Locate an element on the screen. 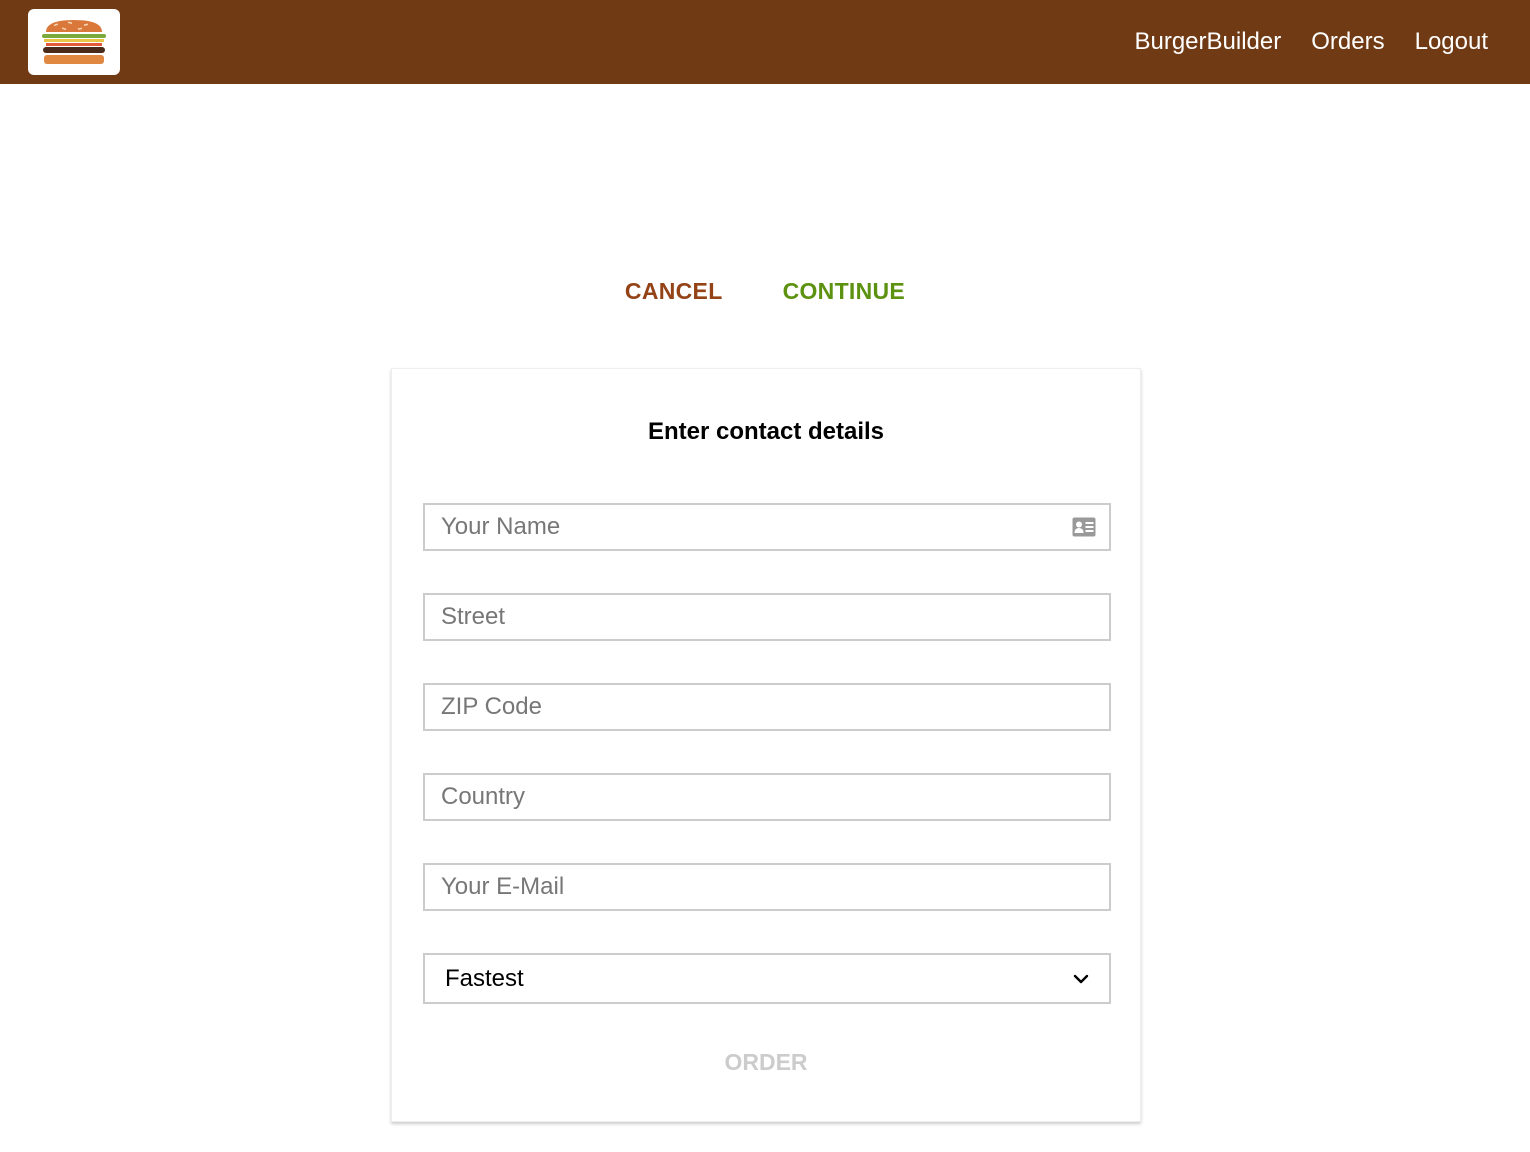  zip-code-input is located at coordinates (767, 707).